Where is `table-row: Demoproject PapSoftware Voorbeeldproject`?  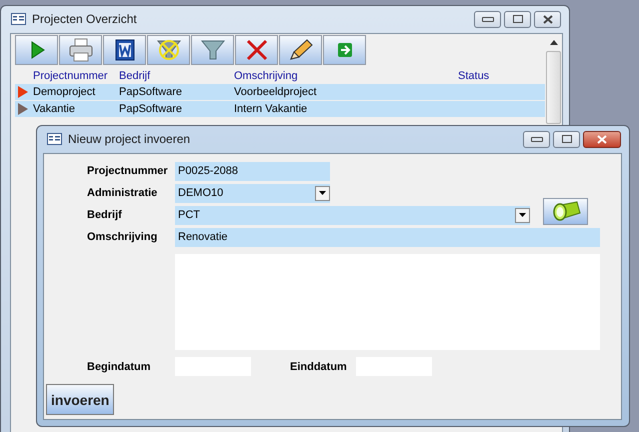 table-row: Demoproject PapSoftware Voorbeeldproject is located at coordinates (280, 92).